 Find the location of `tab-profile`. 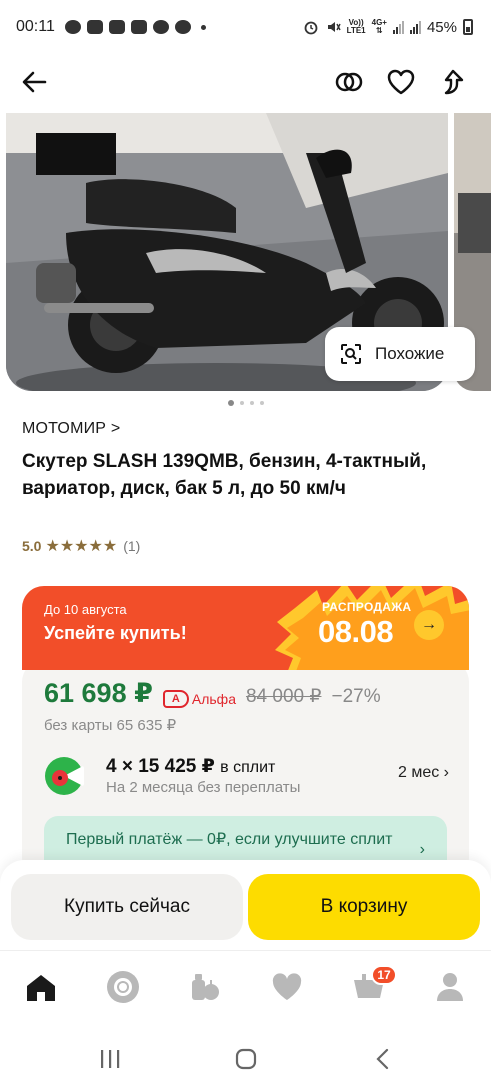

tab-profile is located at coordinates (450, 987).